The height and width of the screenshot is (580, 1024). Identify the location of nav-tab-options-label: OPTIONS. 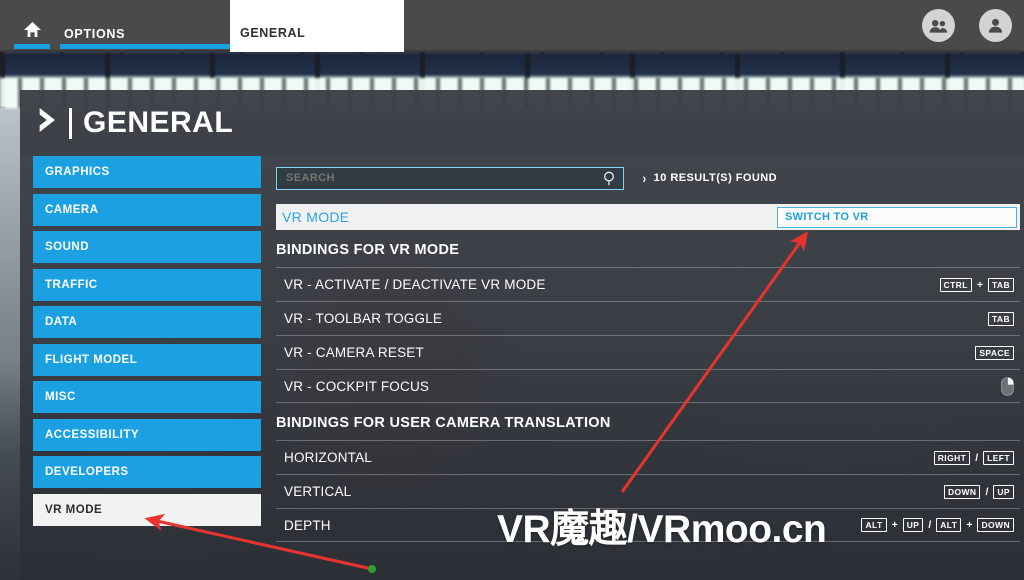
(95, 34).